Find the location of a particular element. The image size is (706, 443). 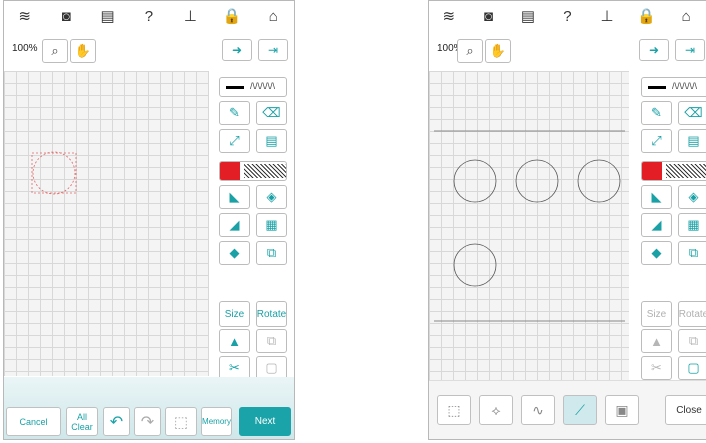

close-button: Close is located at coordinates (685, 410).